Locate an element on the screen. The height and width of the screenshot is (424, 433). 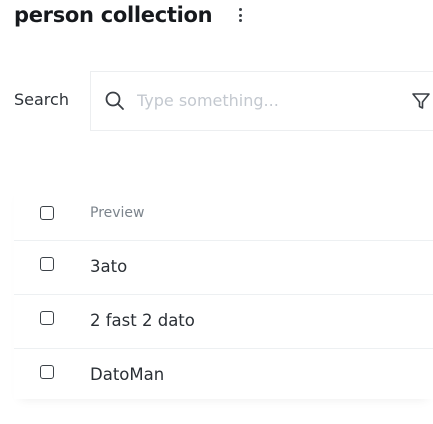
page-title: person collection is located at coordinates (113, 15).